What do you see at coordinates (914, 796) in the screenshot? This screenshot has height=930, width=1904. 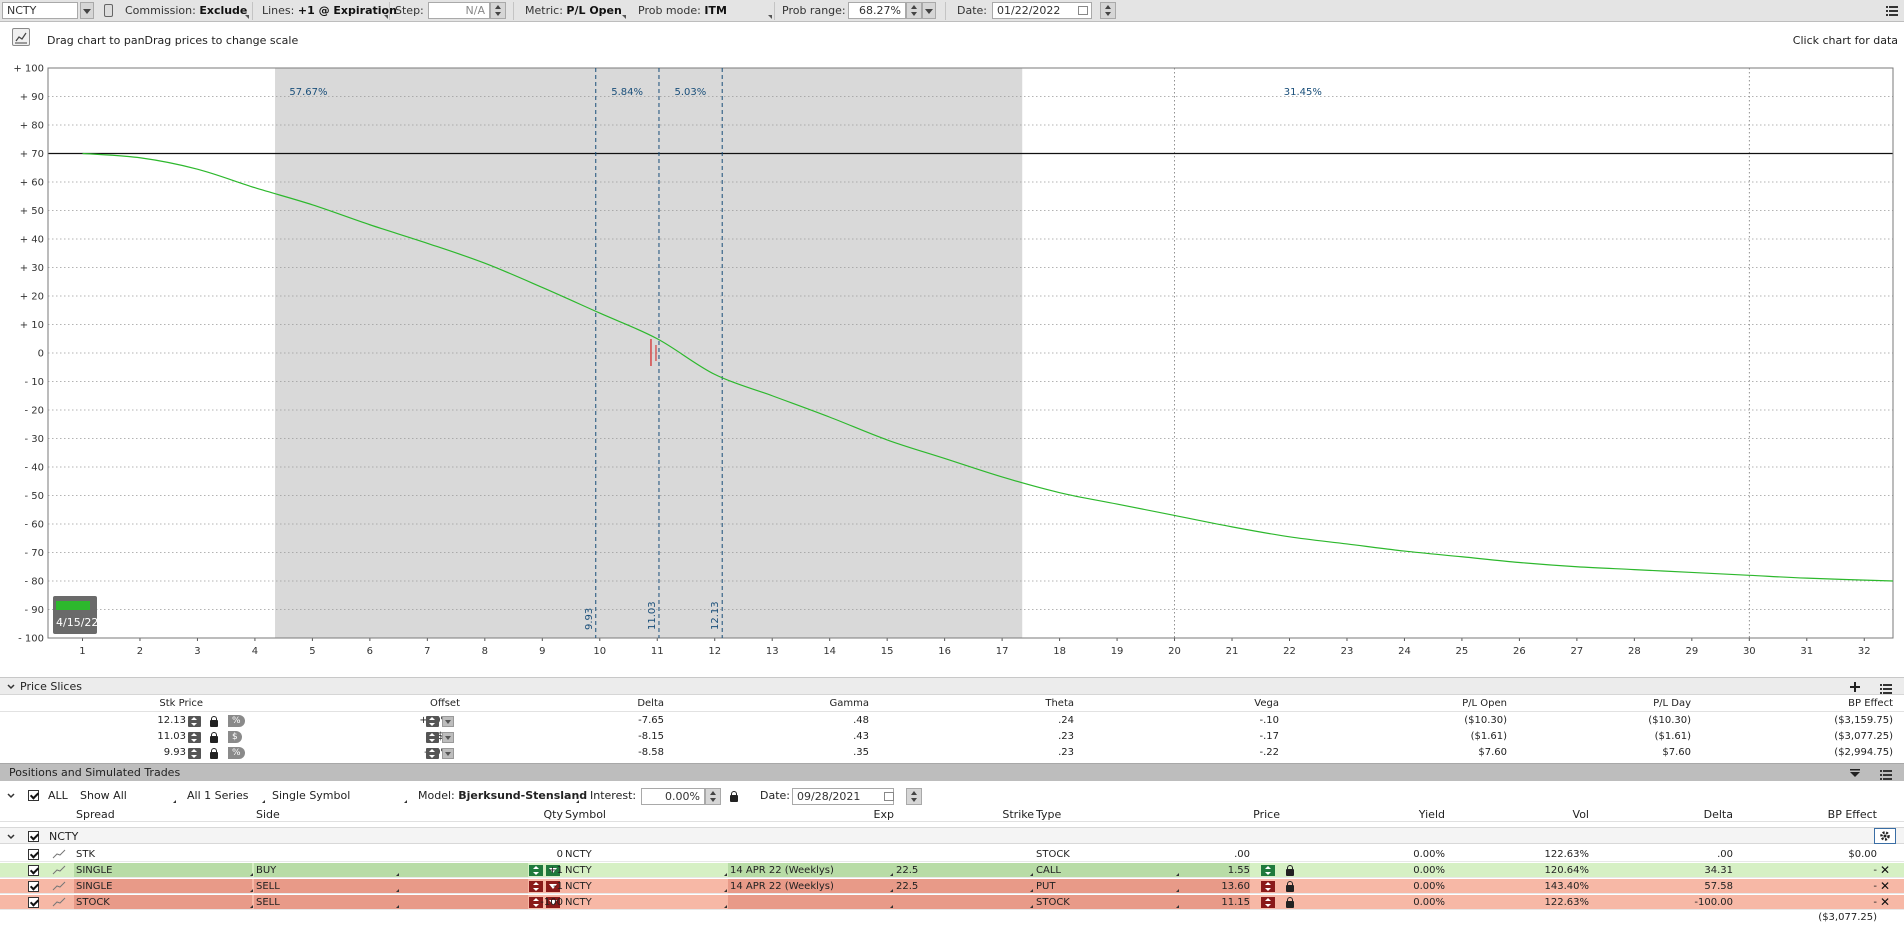 I see `sim-date-stepper` at bounding box center [914, 796].